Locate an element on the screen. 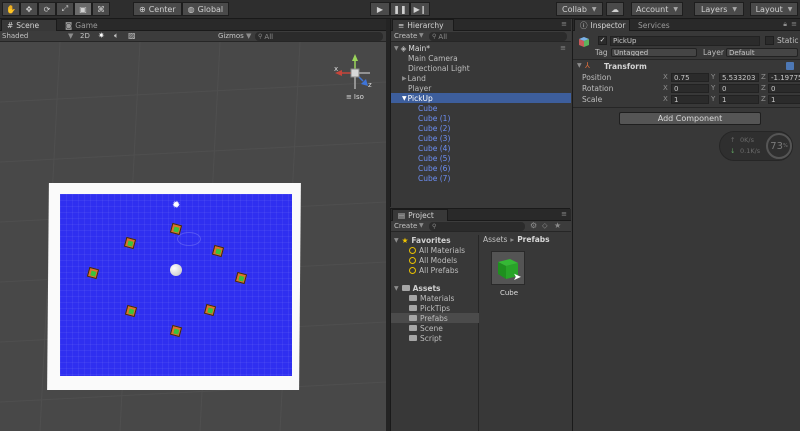 This screenshot has height=431, width=800. tab-scene: # Scene is located at coordinates (29, 25).